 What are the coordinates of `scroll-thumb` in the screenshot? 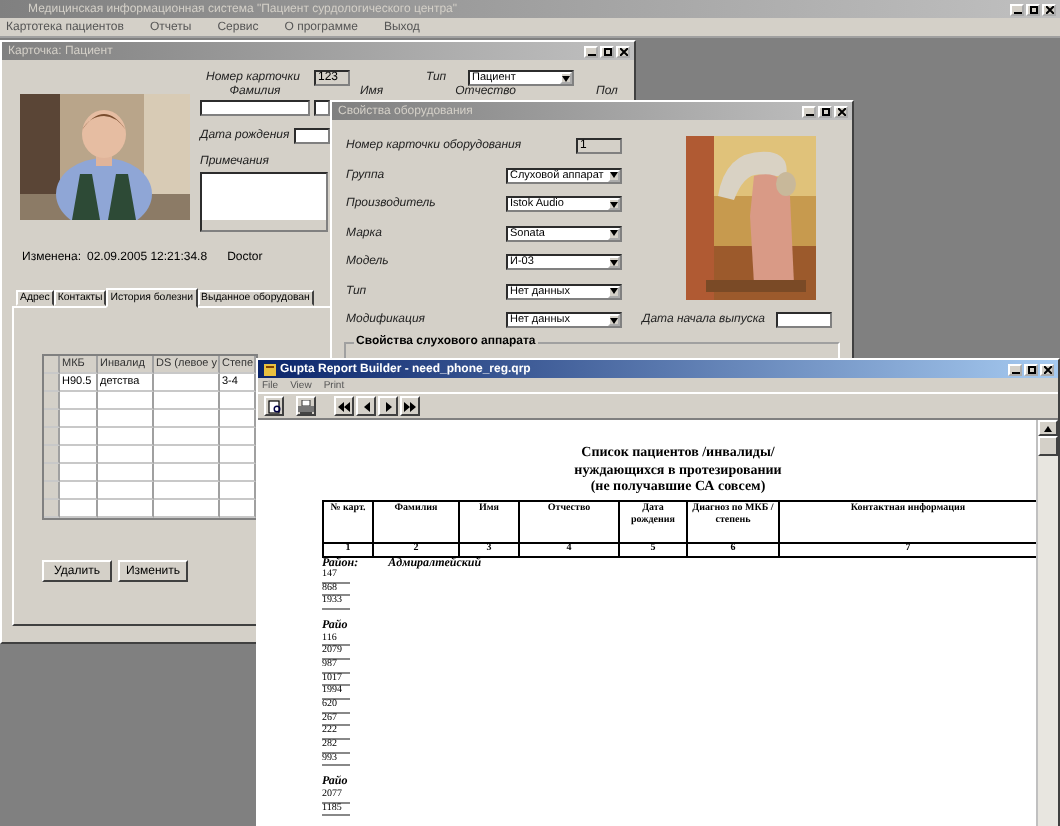 It's located at (1048, 446).